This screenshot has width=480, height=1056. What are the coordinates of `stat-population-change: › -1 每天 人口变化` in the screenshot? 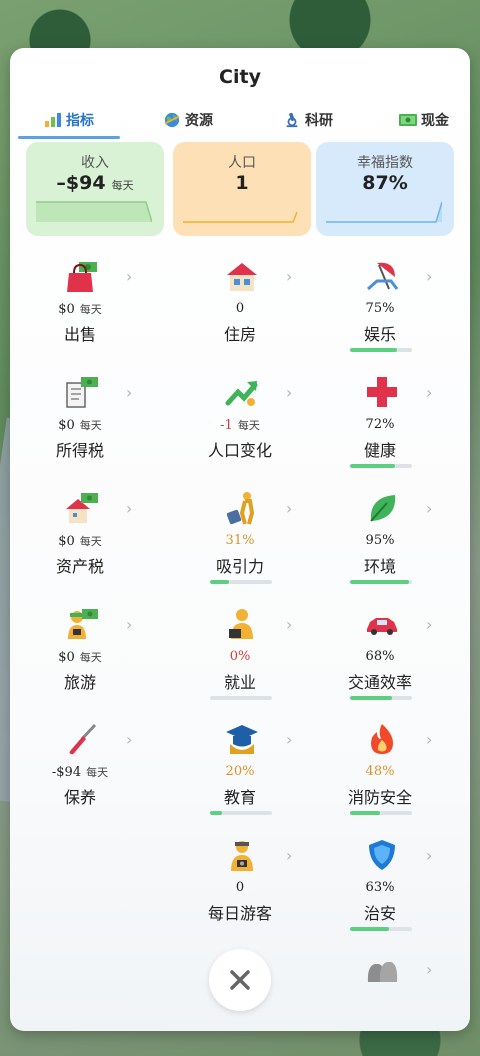 It's located at (240, 423).